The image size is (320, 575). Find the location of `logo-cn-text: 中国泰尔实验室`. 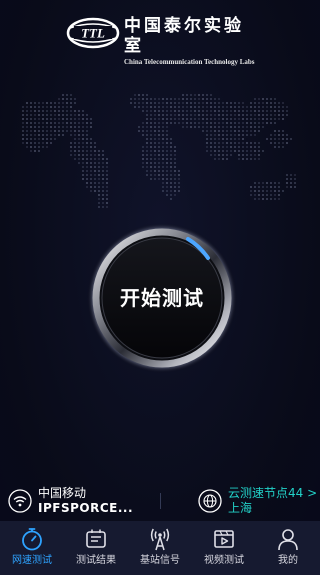

logo-cn-text: 中国泰尔实验室 is located at coordinates (184, 36).